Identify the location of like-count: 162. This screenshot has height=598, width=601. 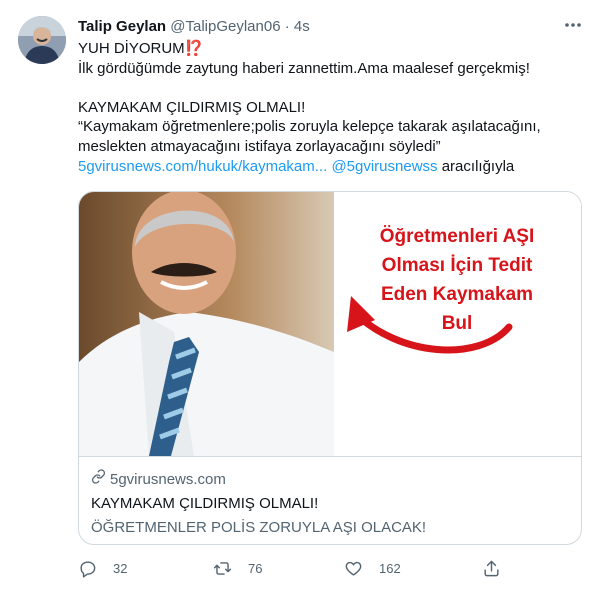
(390, 568).